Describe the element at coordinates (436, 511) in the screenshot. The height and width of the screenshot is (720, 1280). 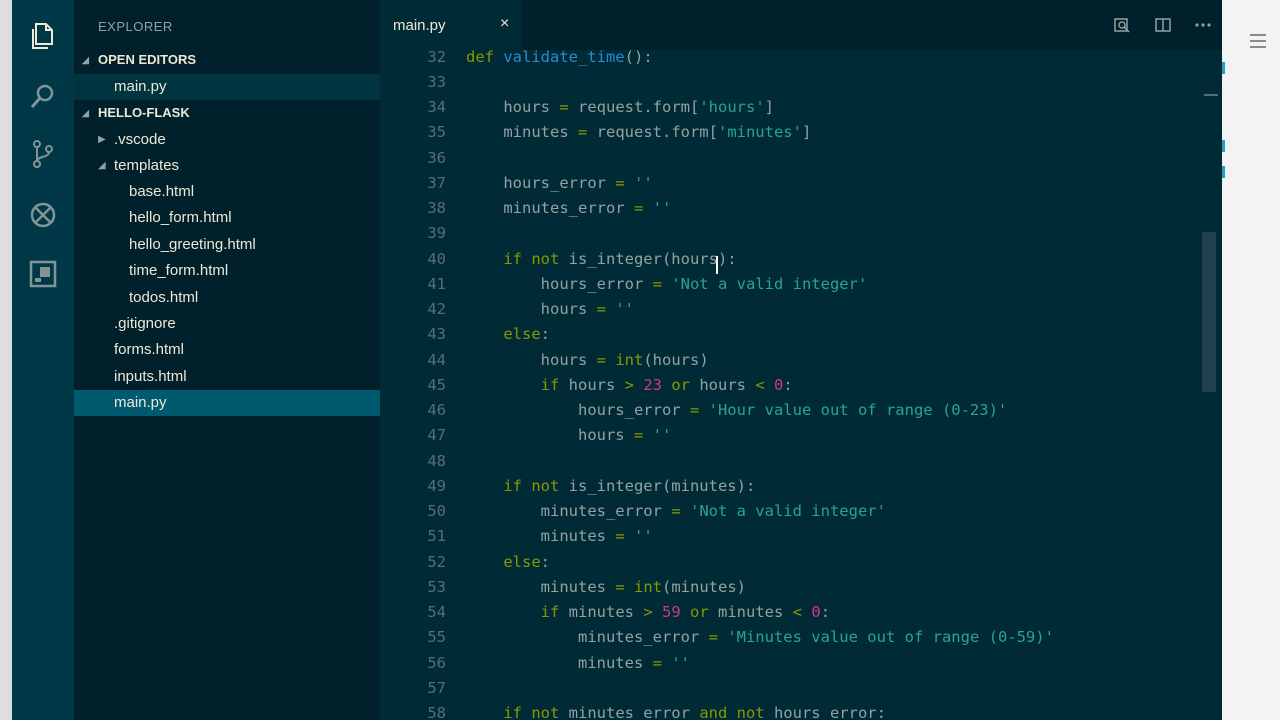
I see `line-number: 50` at that location.